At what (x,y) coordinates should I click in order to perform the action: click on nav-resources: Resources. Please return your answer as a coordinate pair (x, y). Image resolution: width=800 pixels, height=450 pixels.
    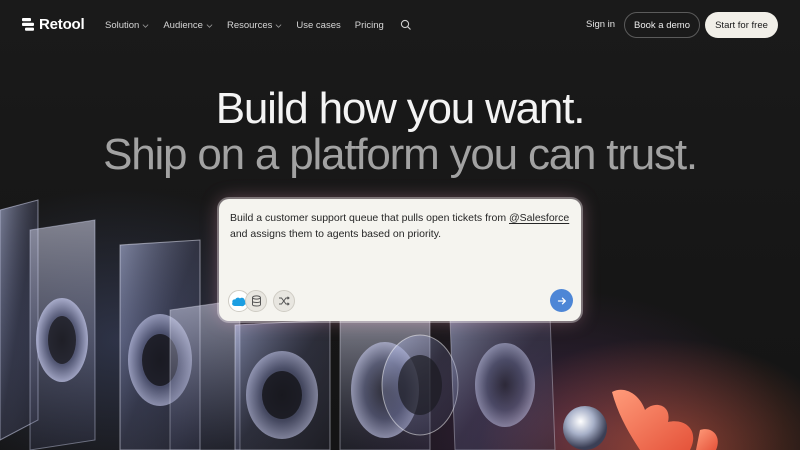
    Looking at the image, I should click on (254, 25).